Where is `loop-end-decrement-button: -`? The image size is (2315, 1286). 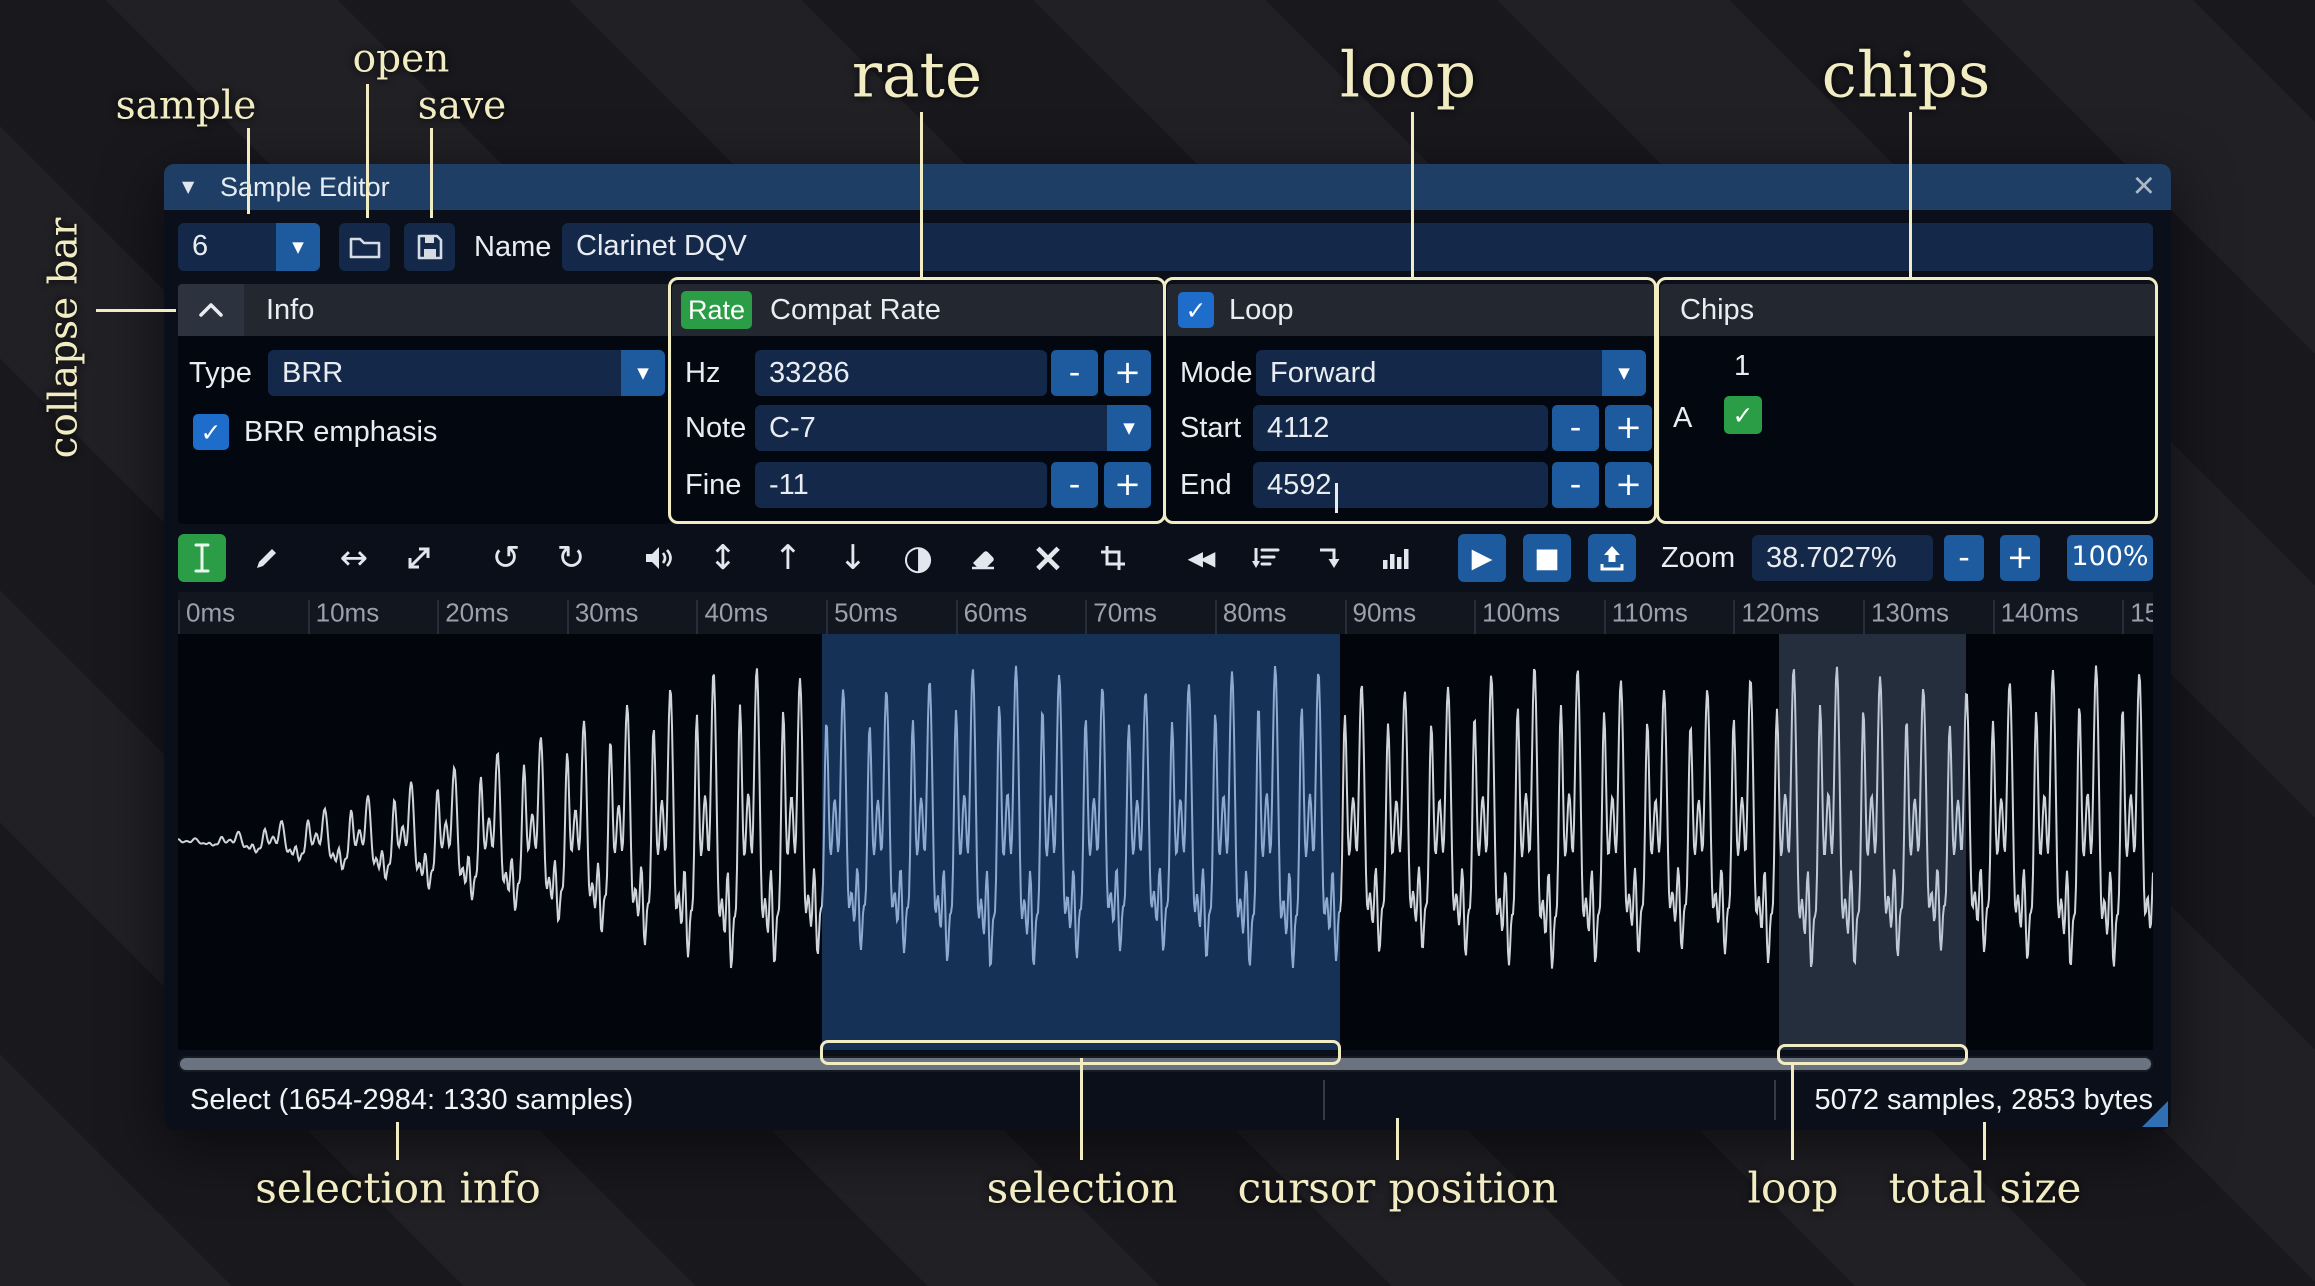 loop-end-decrement-button: - is located at coordinates (1575, 485).